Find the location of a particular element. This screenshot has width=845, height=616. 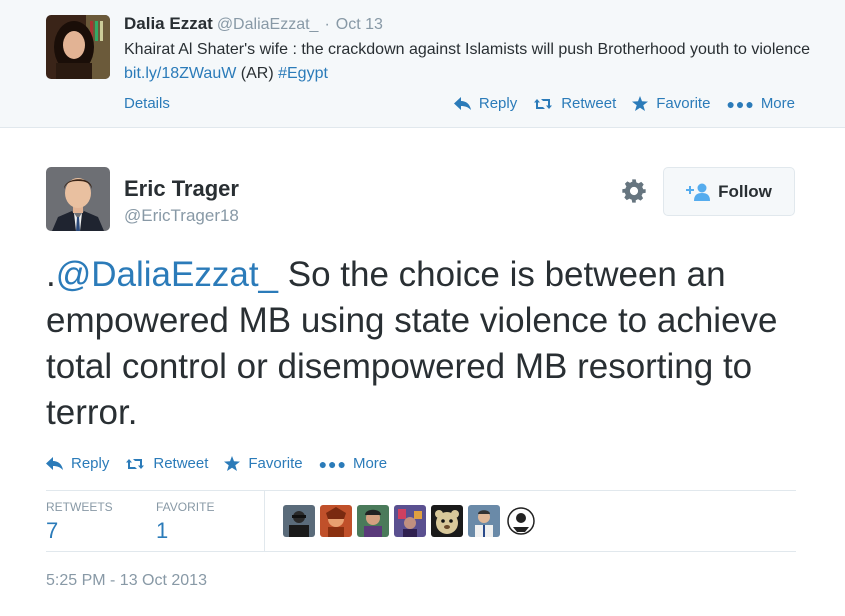

reply-button: Reply is located at coordinates (77, 463).